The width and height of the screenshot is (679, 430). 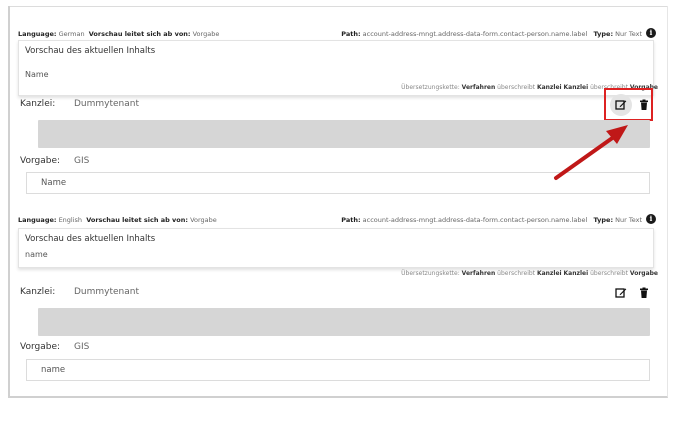 I want to click on preview-value: Name, so click(x=37, y=74).